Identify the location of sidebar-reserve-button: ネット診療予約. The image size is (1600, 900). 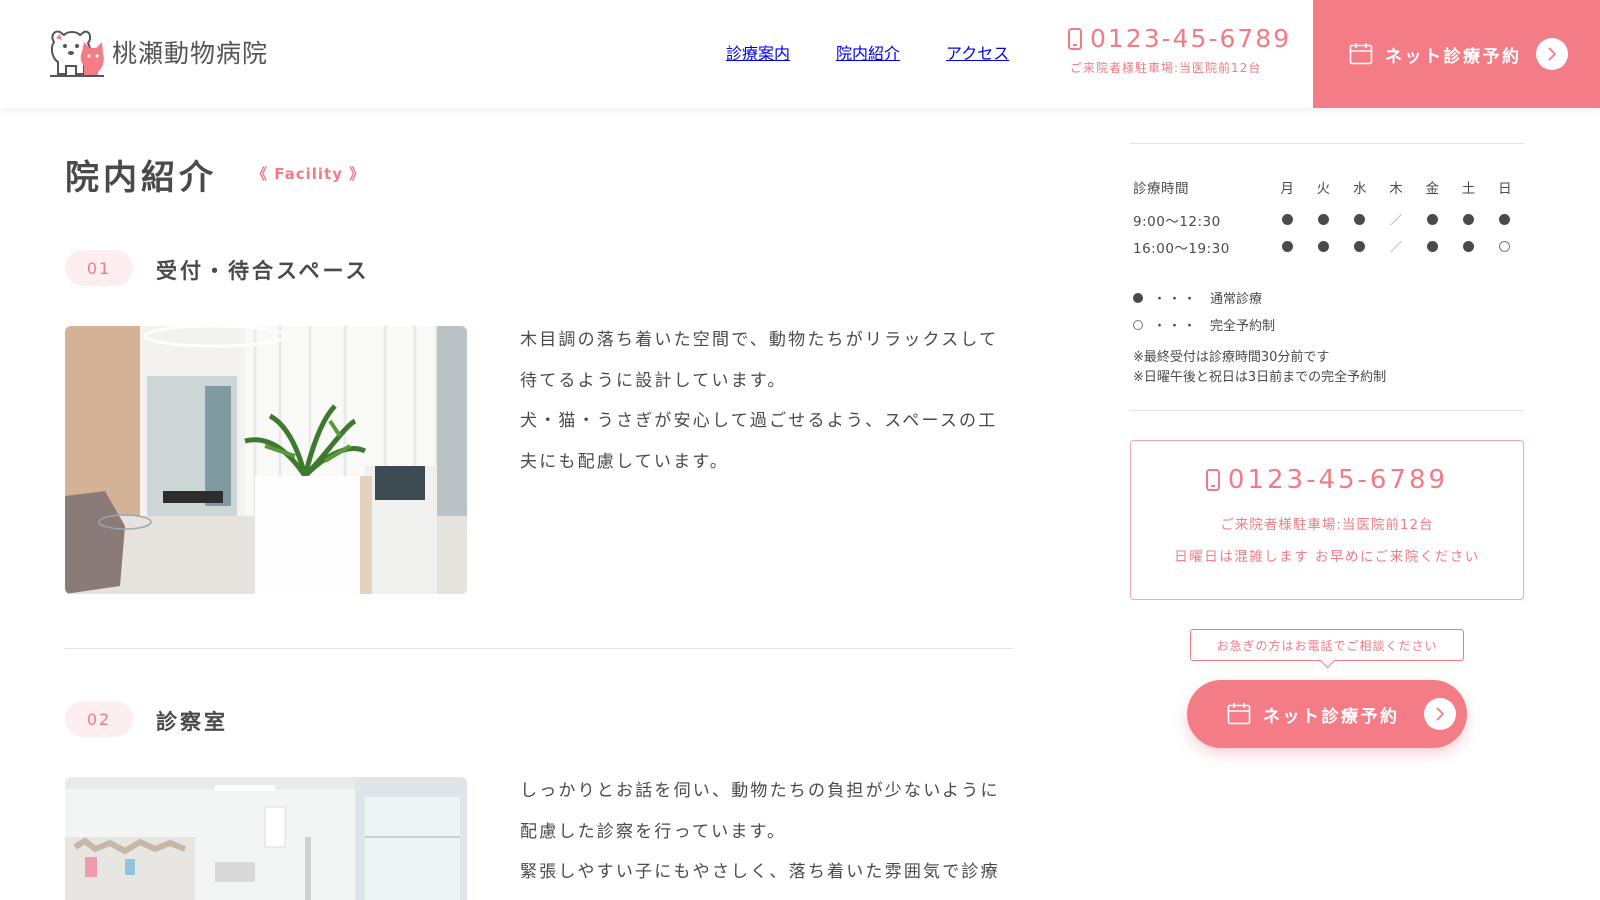
(1327, 714).